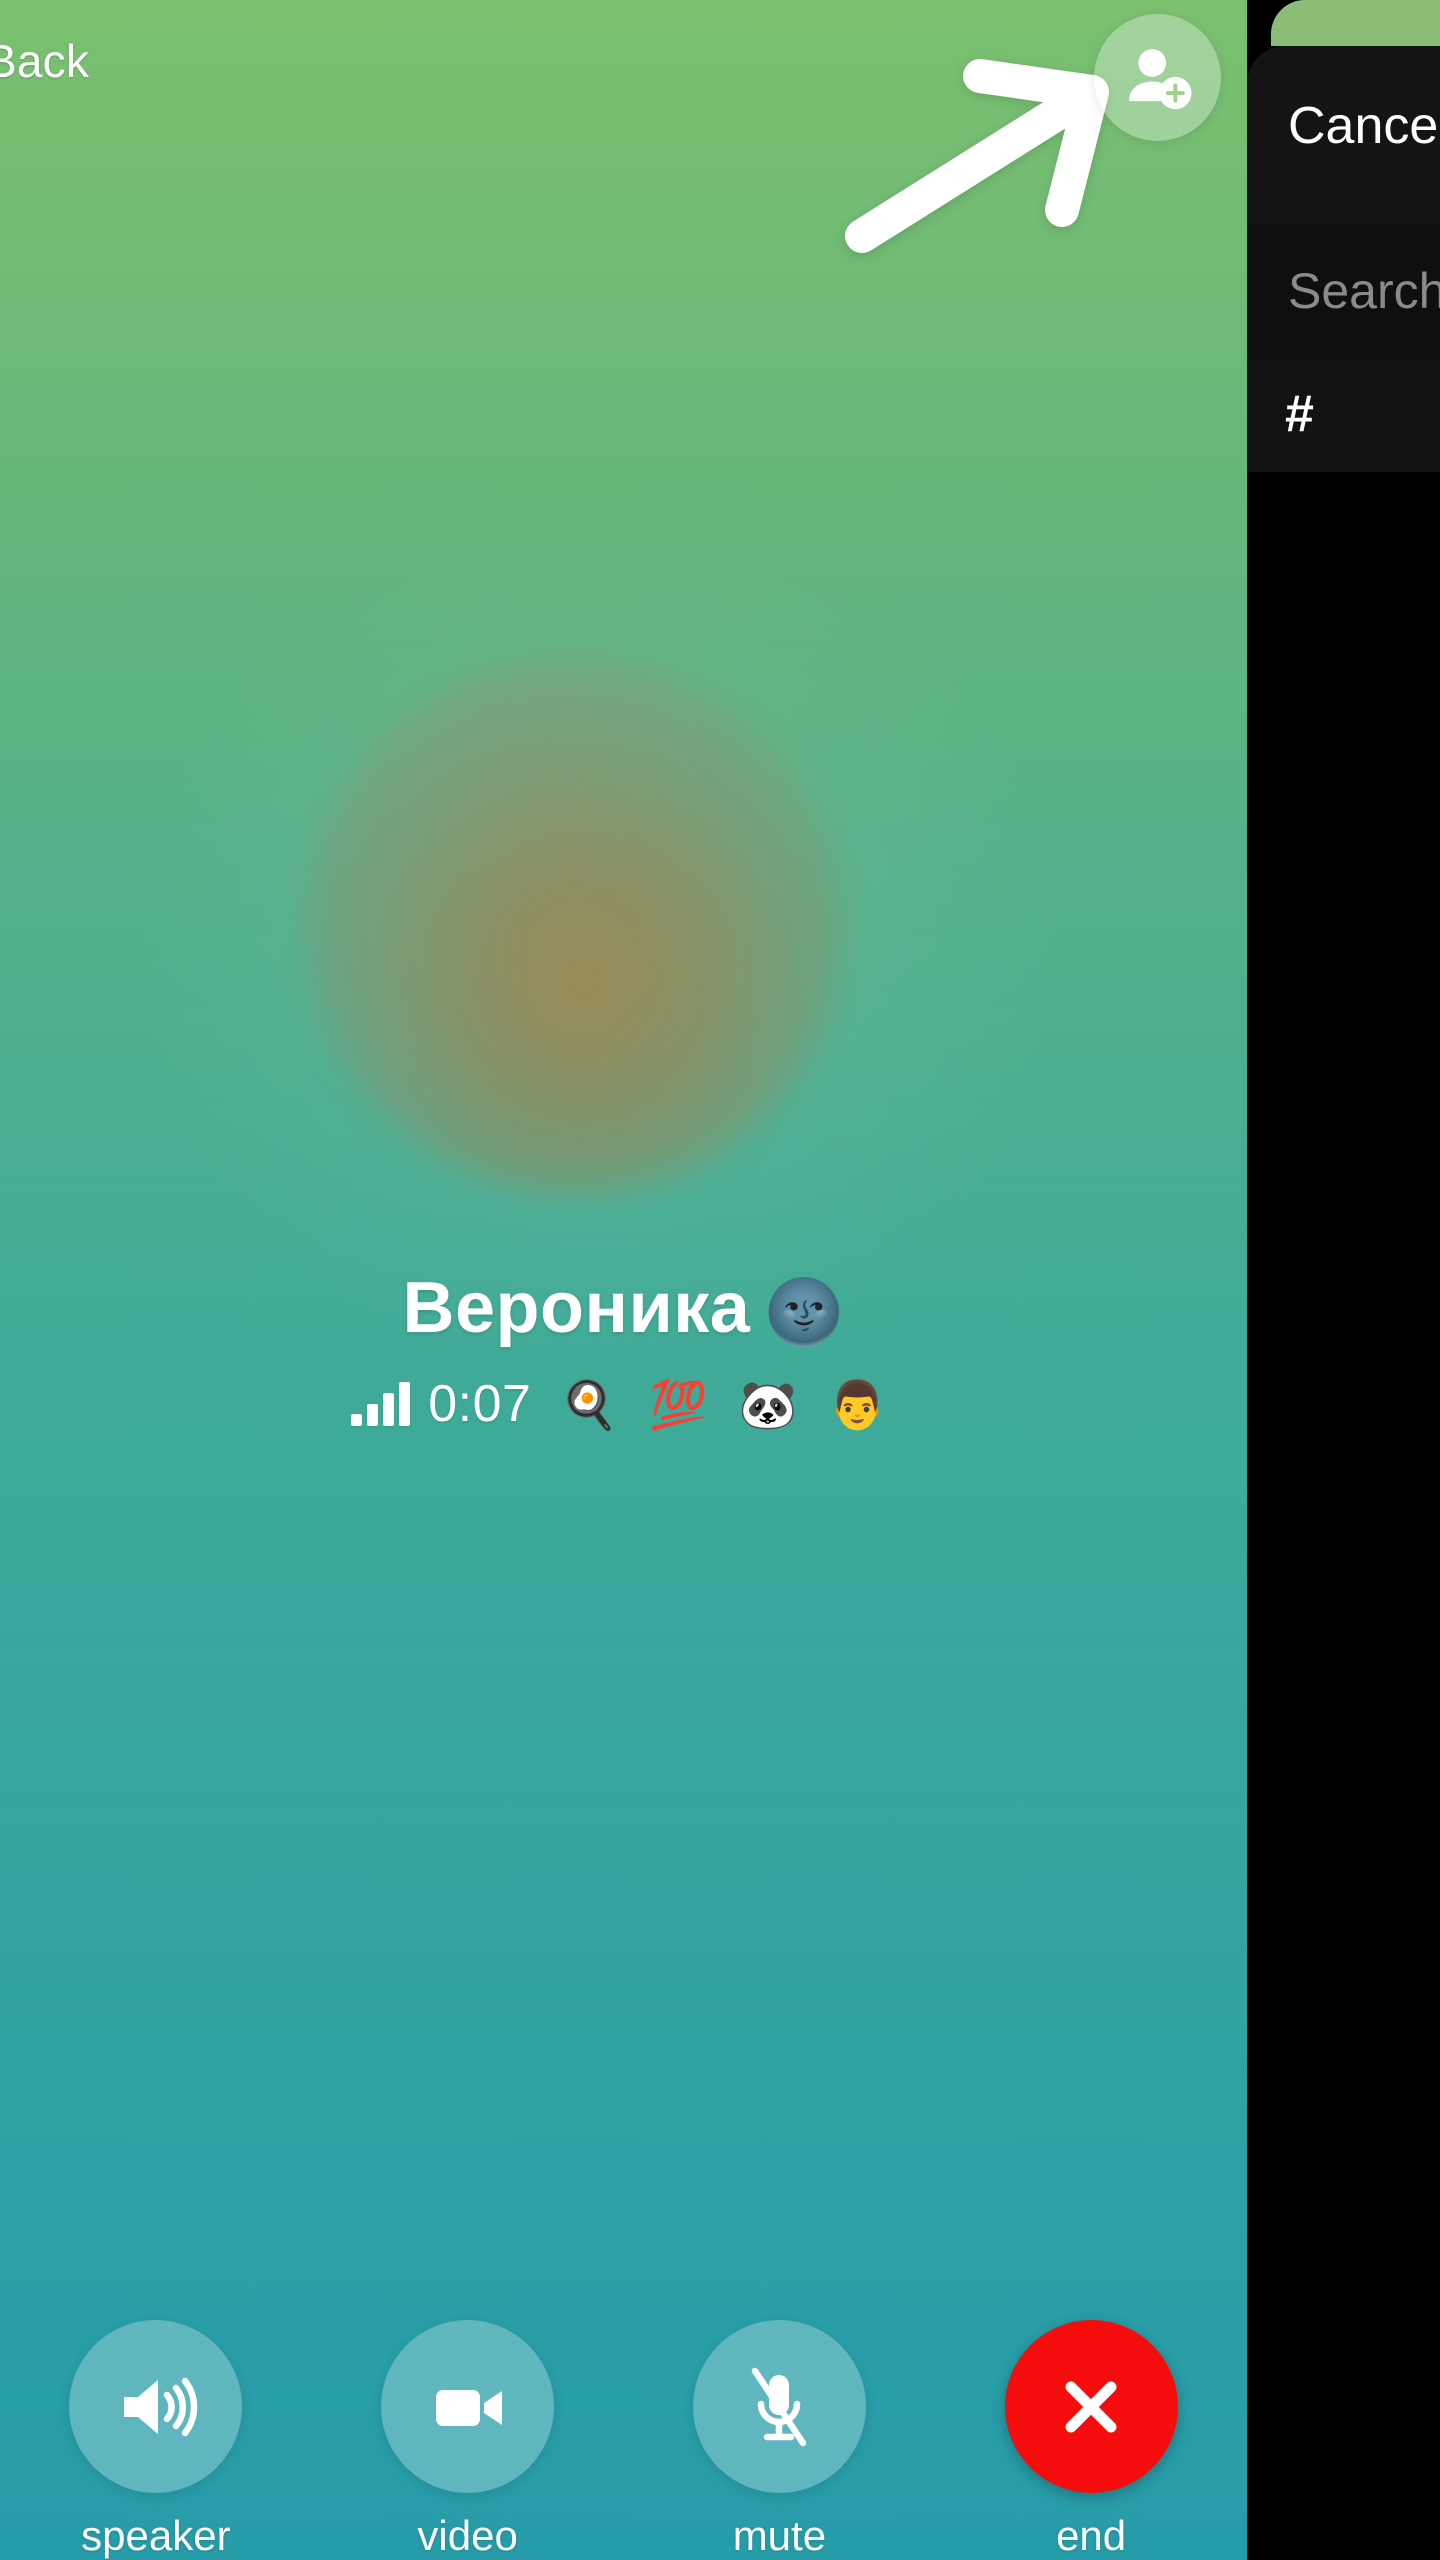 Image resolution: width=1440 pixels, height=2560 pixels. I want to click on end-call-button-label: end, so click(1091, 2535).